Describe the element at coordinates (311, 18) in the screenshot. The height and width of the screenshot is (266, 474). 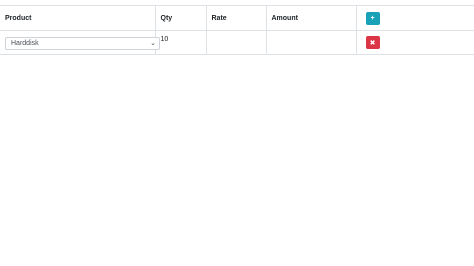
I see `header-amount: Amount` at that location.